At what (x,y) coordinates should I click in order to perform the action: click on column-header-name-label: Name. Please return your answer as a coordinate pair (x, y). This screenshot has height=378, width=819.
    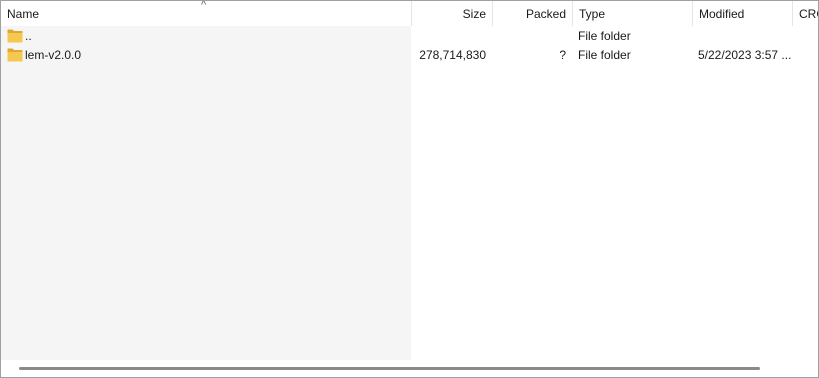
    Looking at the image, I should click on (23, 14).